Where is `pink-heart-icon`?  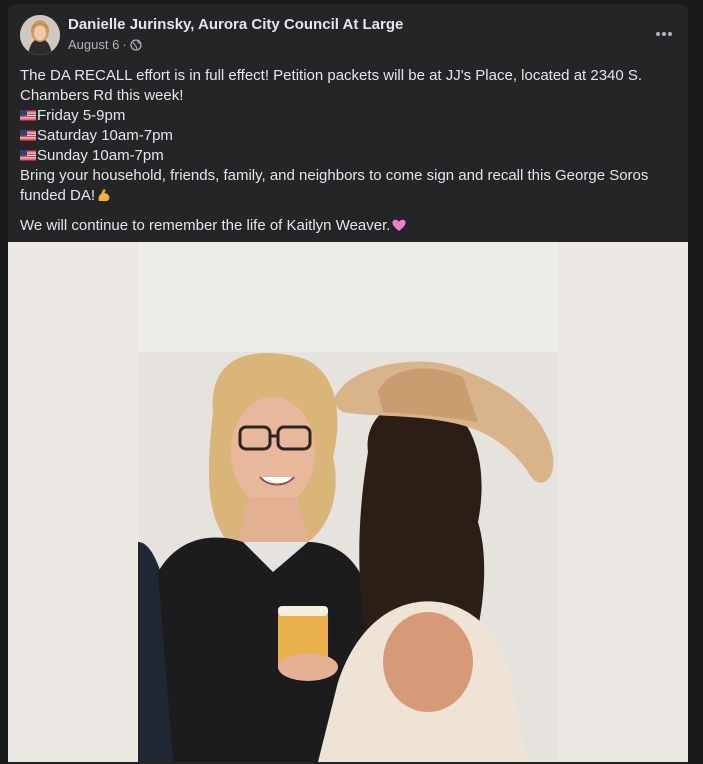
pink-heart-icon is located at coordinates (399, 225).